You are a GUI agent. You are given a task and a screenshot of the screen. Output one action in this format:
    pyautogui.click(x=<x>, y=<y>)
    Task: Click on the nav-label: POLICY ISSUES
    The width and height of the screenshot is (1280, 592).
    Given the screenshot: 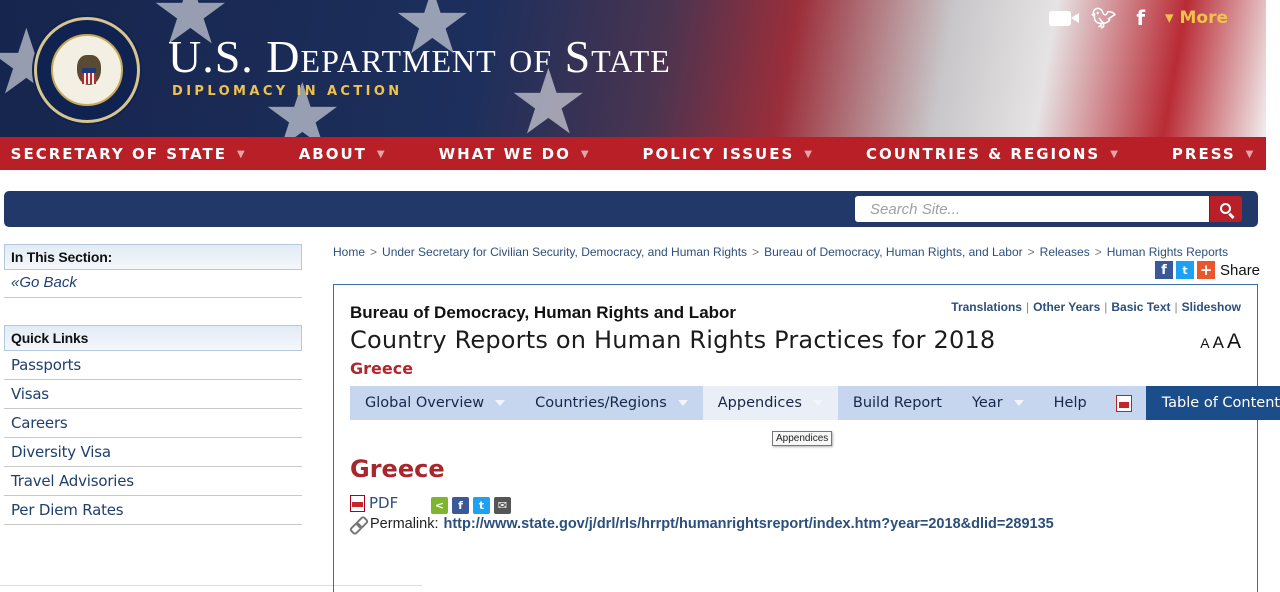 What is the action you would take?
    pyautogui.click(x=718, y=153)
    